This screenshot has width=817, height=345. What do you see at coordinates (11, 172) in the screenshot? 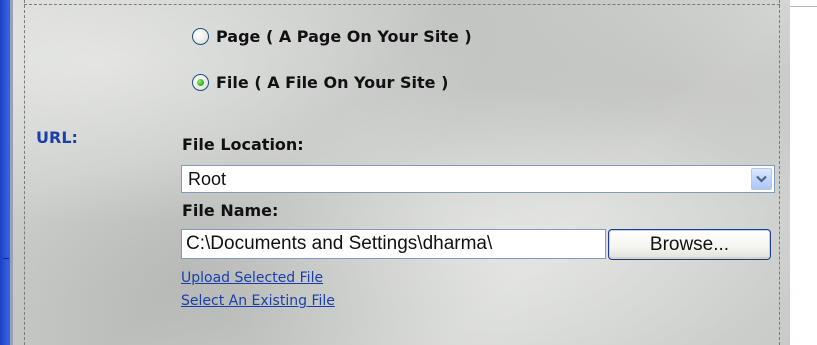
I see `left-bar-shadow` at bounding box center [11, 172].